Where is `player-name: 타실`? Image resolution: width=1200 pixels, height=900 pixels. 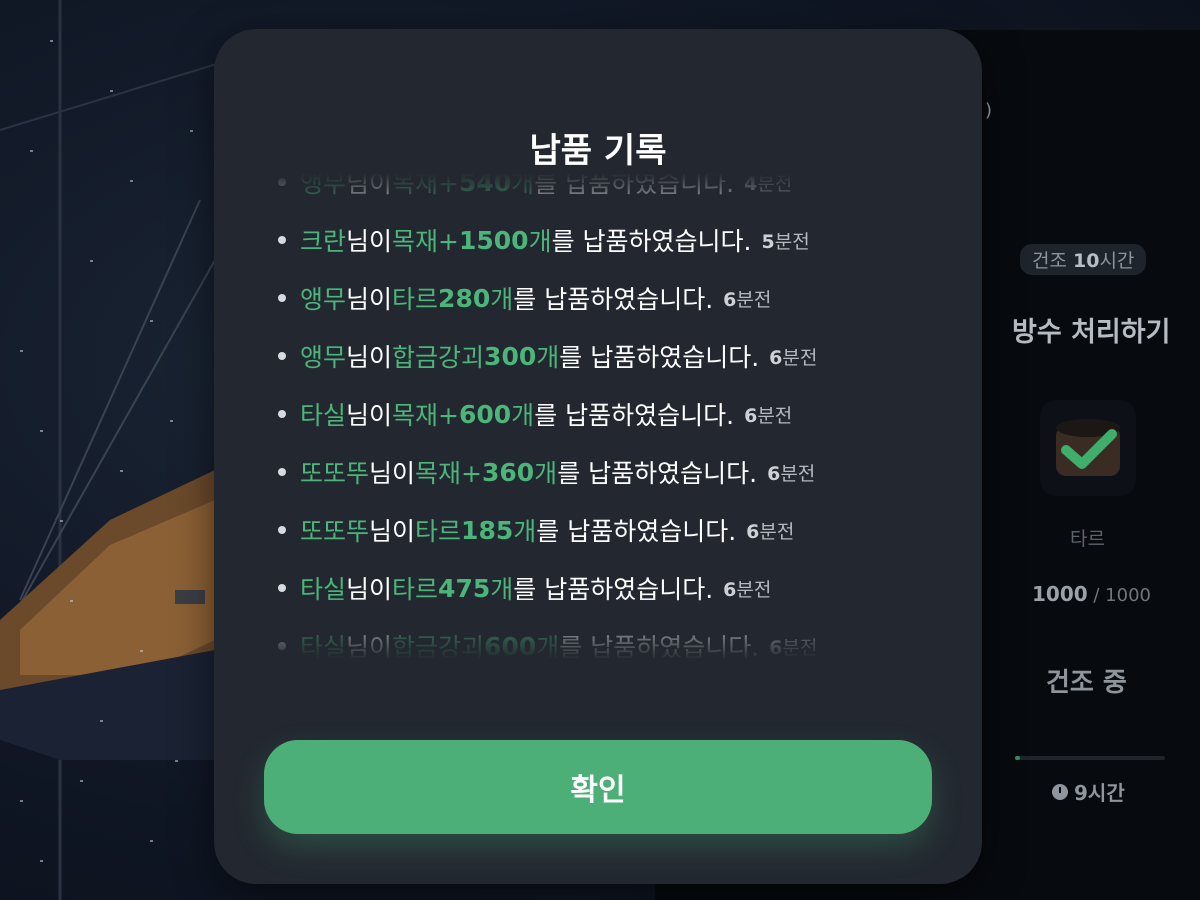 player-name: 타실 is located at coordinates (323, 647).